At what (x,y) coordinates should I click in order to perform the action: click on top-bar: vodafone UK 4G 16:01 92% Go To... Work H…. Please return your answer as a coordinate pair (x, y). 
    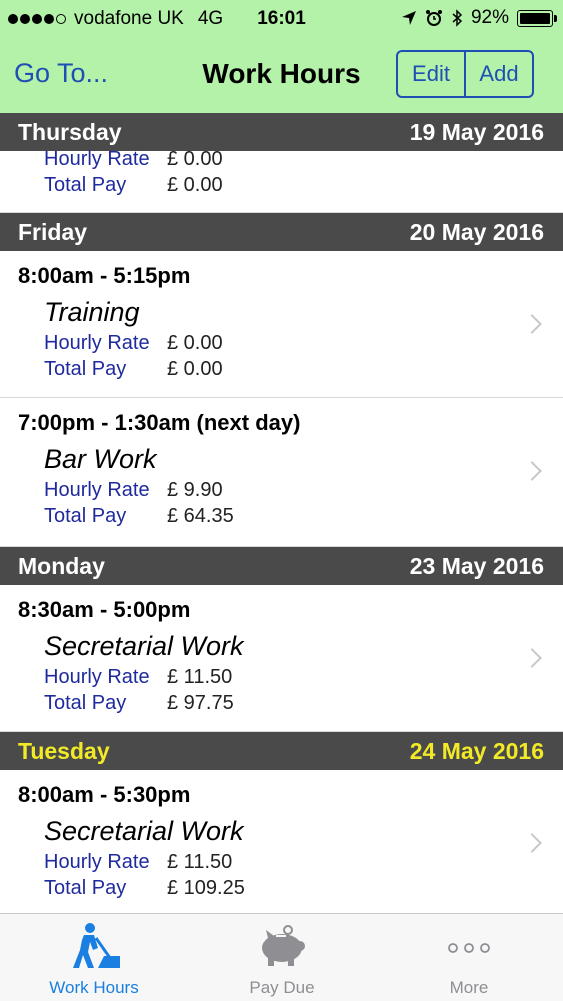
    Looking at the image, I should click on (281, 56).